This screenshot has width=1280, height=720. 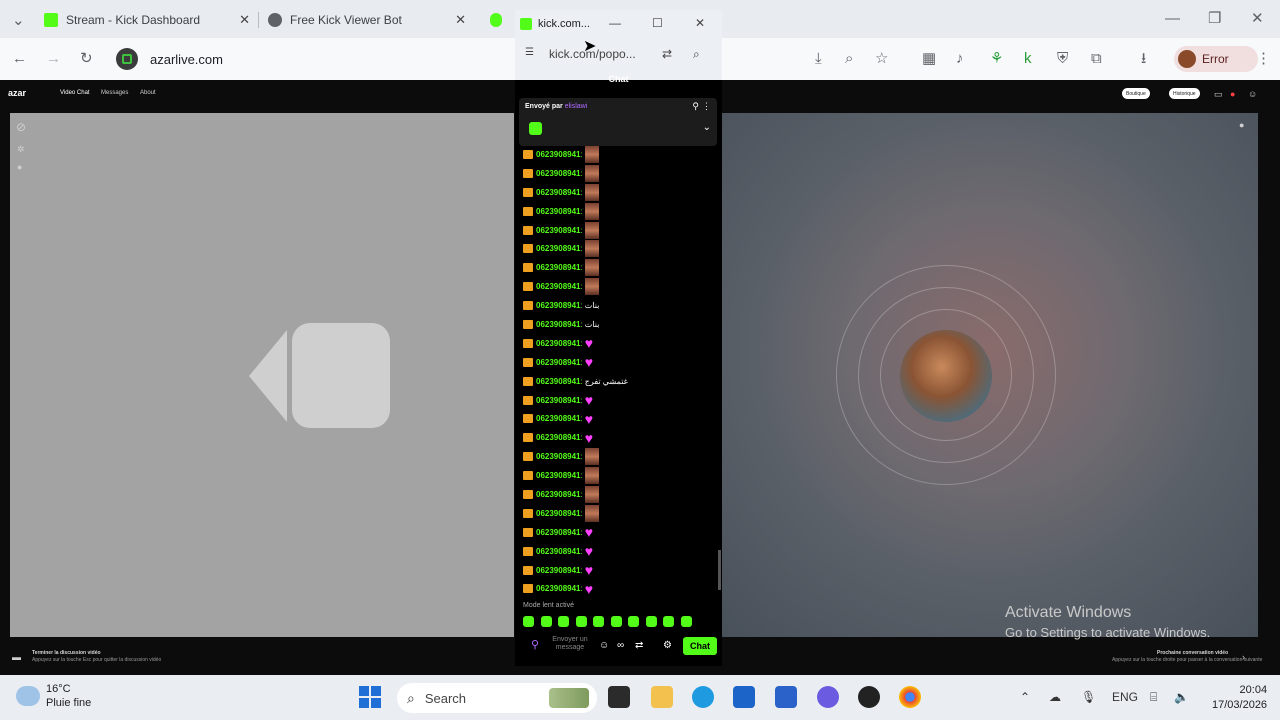 What do you see at coordinates (1243, 657) in the screenshot?
I see `next-chat-icon: ›` at bounding box center [1243, 657].